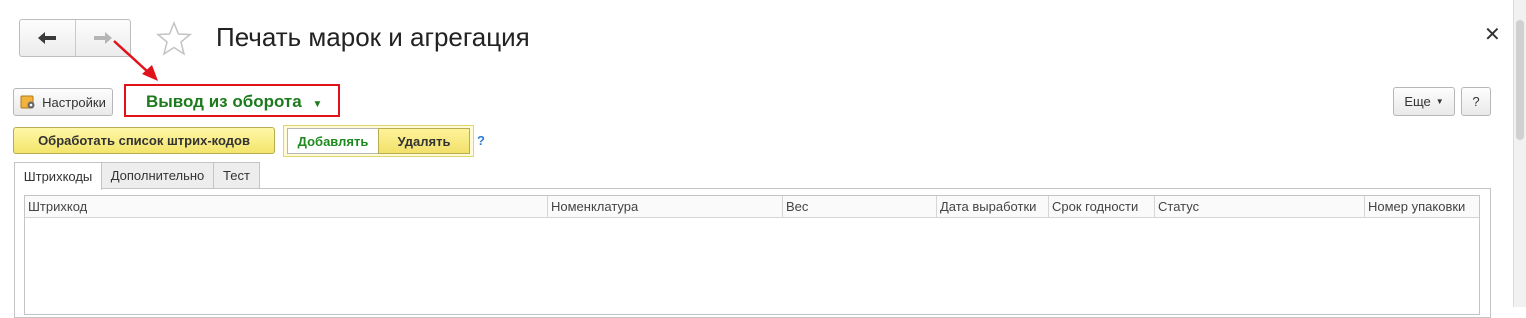 Image resolution: width=1526 pixels, height=318 pixels. What do you see at coordinates (1423, 206) in the screenshot?
I see `column-package-number: Номер упаковки` at bounding box center [1423, 206].